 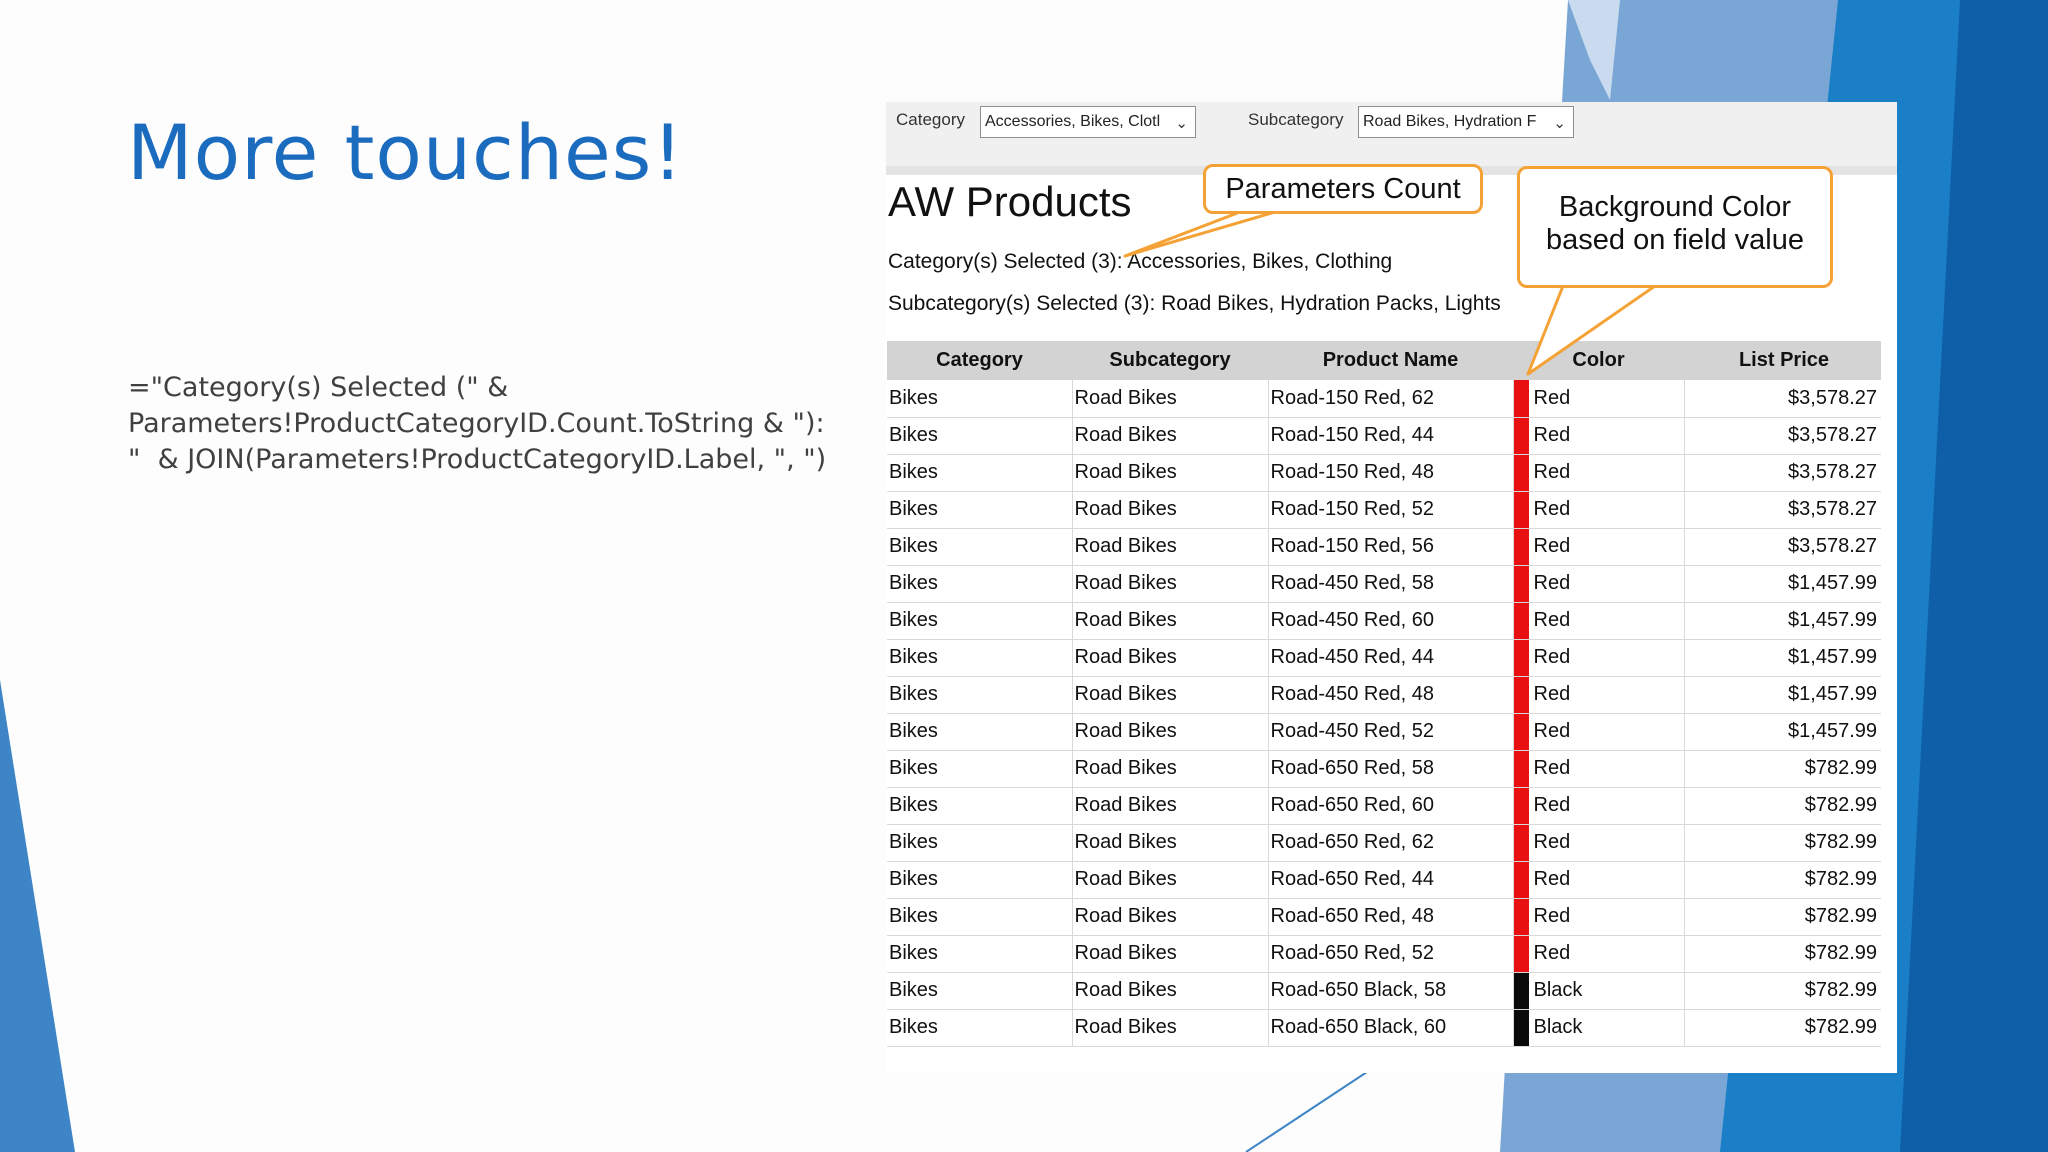 What do you see at coordinates (1591, 330) in the screenshot?
I see `bg-color-pointer` at bounding box center [1591, 330].